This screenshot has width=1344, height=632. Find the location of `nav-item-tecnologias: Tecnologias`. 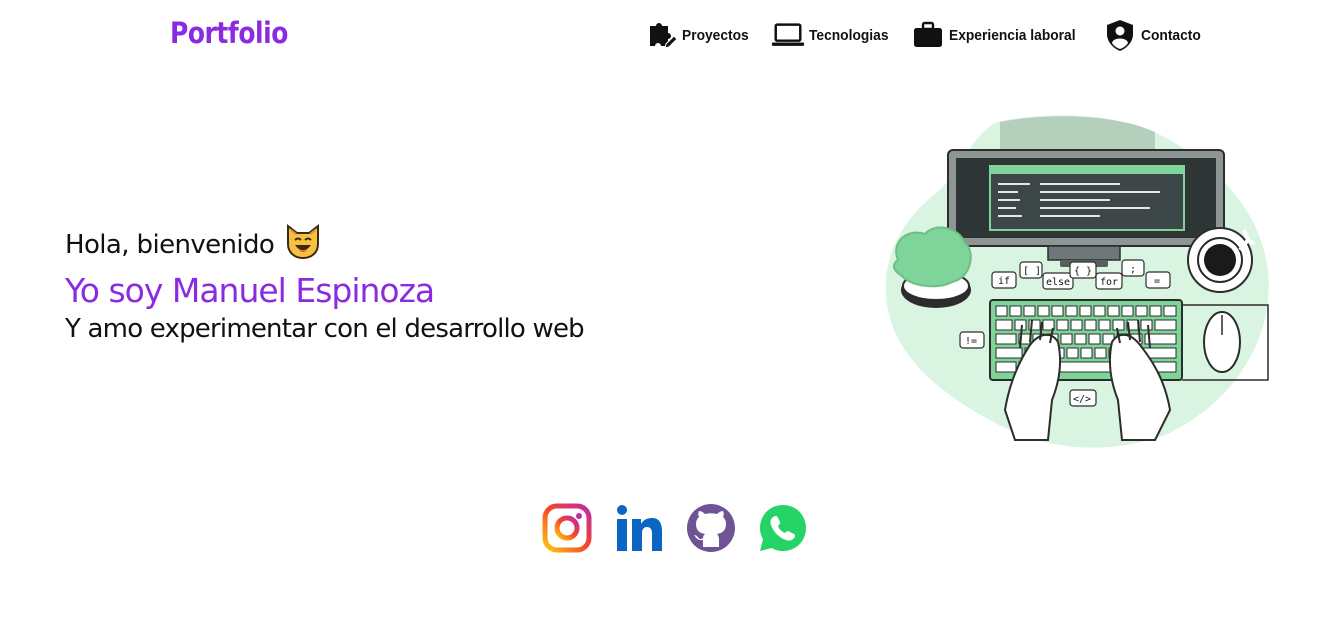

nav-item-tecnologias: Tecnologias is located at coordinates (833, 35).